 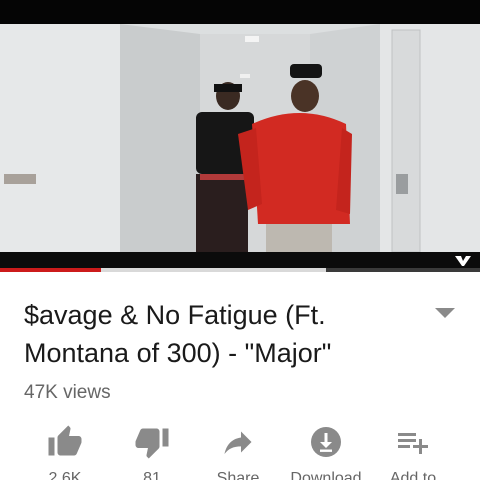 What do you see at coordinates (240, 270) in the screenshot?
I see `progress-bar` at bounding box center [240, 270].